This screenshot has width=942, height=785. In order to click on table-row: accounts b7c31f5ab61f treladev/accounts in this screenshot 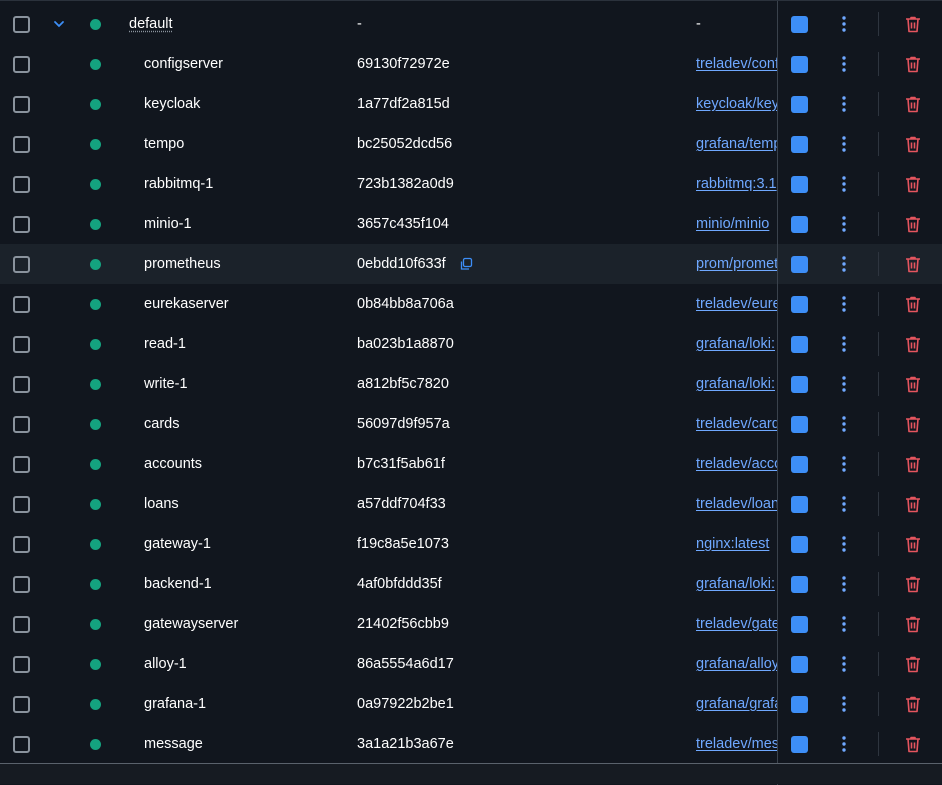, I will do `click(471, 464)`.